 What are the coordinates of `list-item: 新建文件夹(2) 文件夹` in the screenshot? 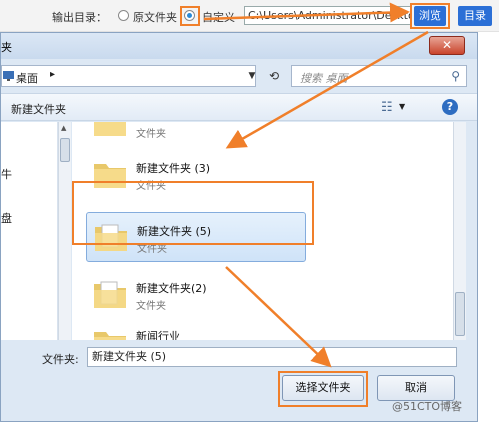 It's located at (196, 295).